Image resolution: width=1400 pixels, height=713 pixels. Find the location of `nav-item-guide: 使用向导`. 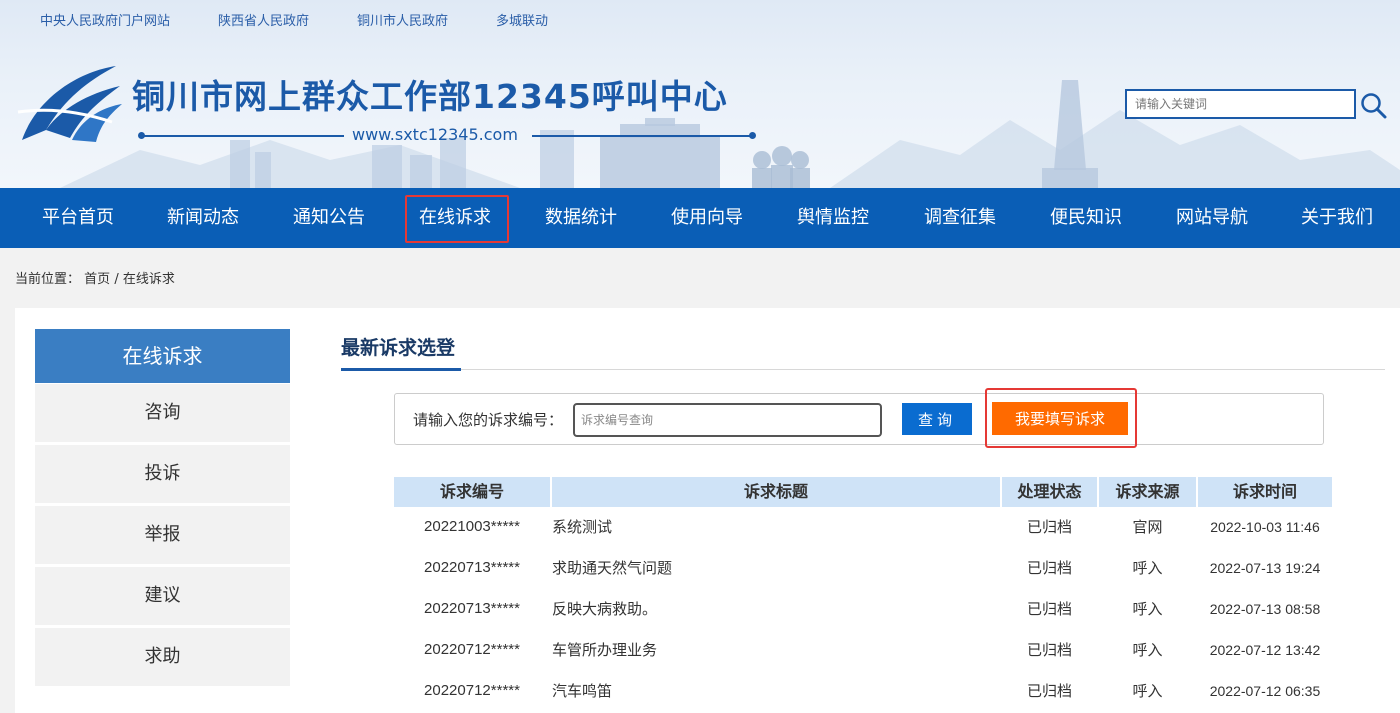

nav-item-guide: 使用向导 is located at coordinates (707, 218).